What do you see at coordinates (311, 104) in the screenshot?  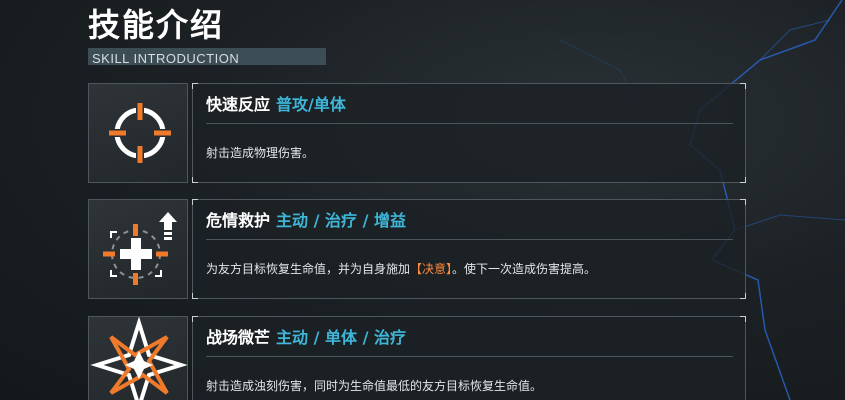 I see `skill-tags: 普攻/单体` at bounding box center [311, 104].